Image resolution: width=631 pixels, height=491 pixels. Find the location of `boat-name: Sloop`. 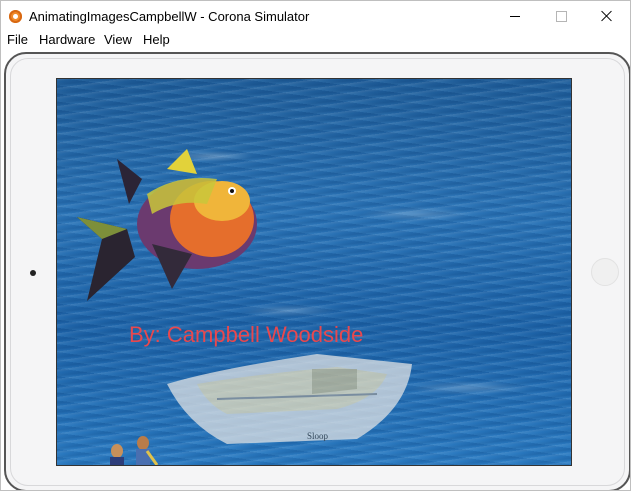

boat-name: Sloop is located at coordinates (318, 436).